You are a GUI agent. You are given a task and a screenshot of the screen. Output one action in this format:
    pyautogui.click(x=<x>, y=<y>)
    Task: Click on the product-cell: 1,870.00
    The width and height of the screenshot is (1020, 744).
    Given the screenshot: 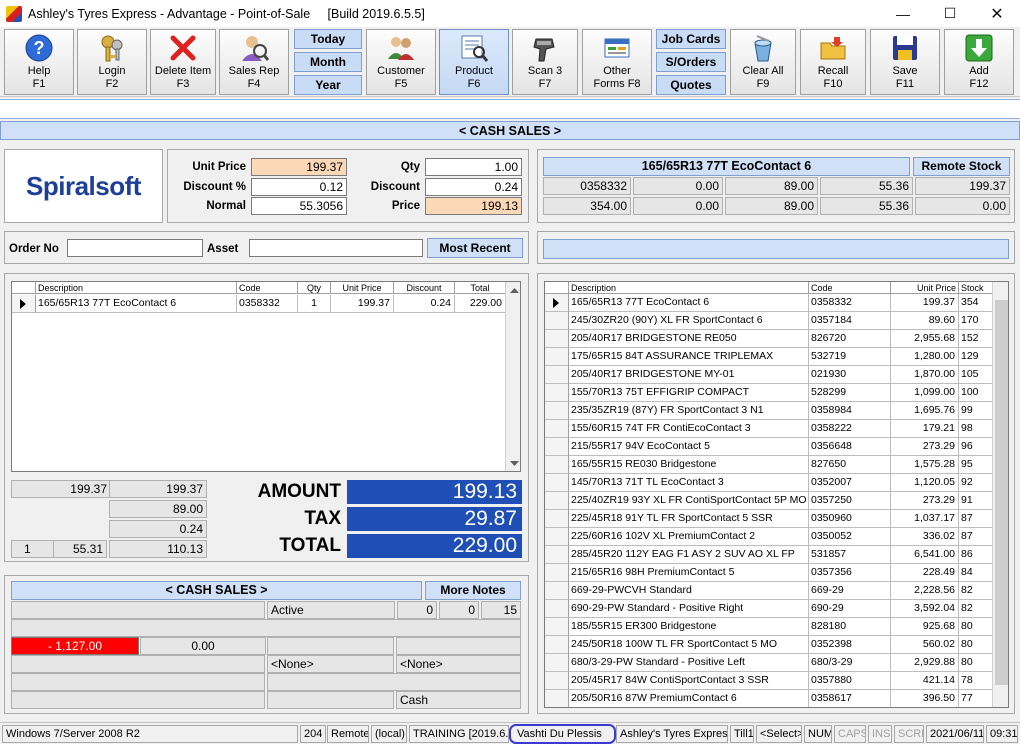 What is the action you would take?
    pyautogui.click(x=925, y=375)
    